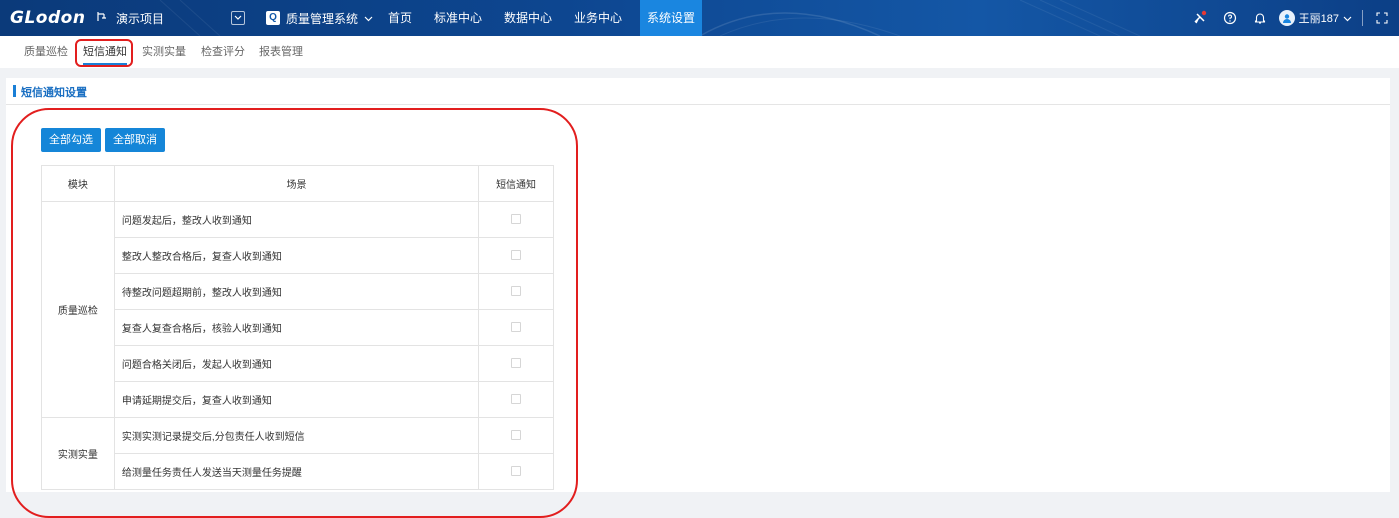 This screenshot has width=1399, height=518. Describe the element at coordinates (164, 52) in the screenshot. I see `tab-actual-measurement: 实测实量` at that location.